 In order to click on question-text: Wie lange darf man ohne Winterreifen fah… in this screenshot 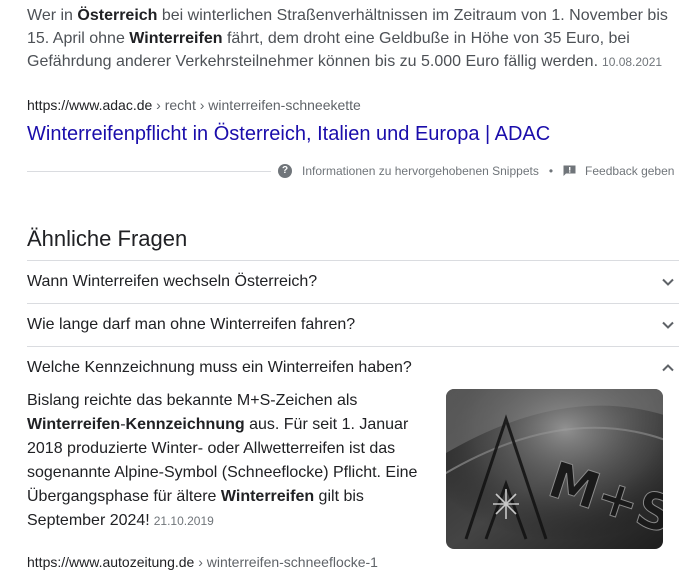, I will do `click(191, 324)`.